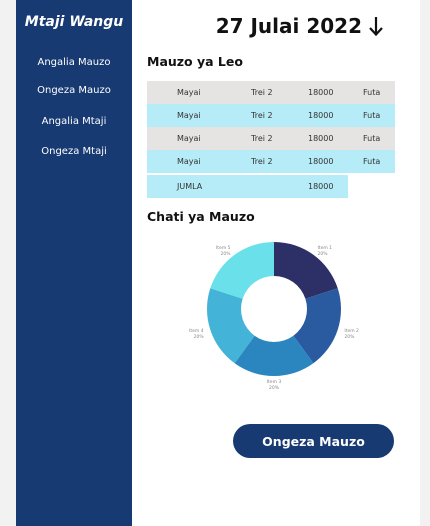 The image size is (430, 526). What do you see at coordinates (321, 186) in the screenshot?
I see `total-value: 18000` at bounding box center [321, 186].